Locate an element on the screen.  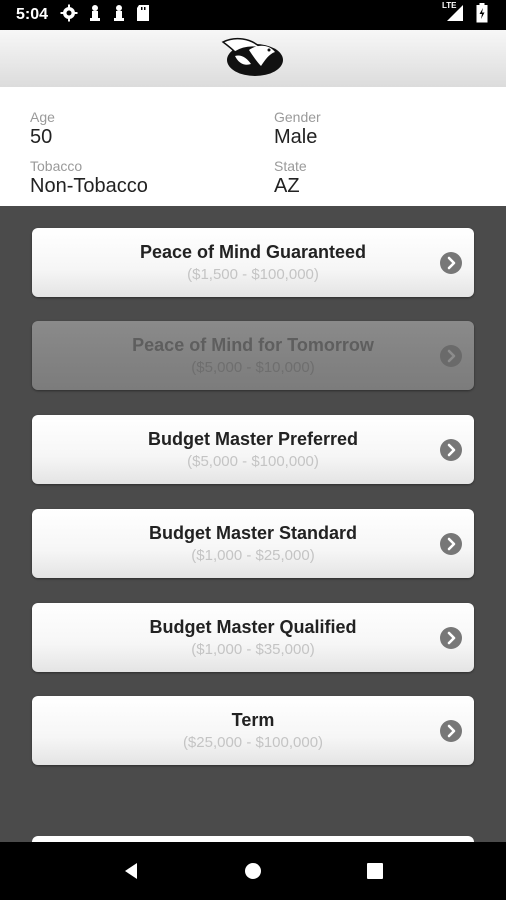
product-name: Budget Master Preferred is located at coordinates (253, 439).